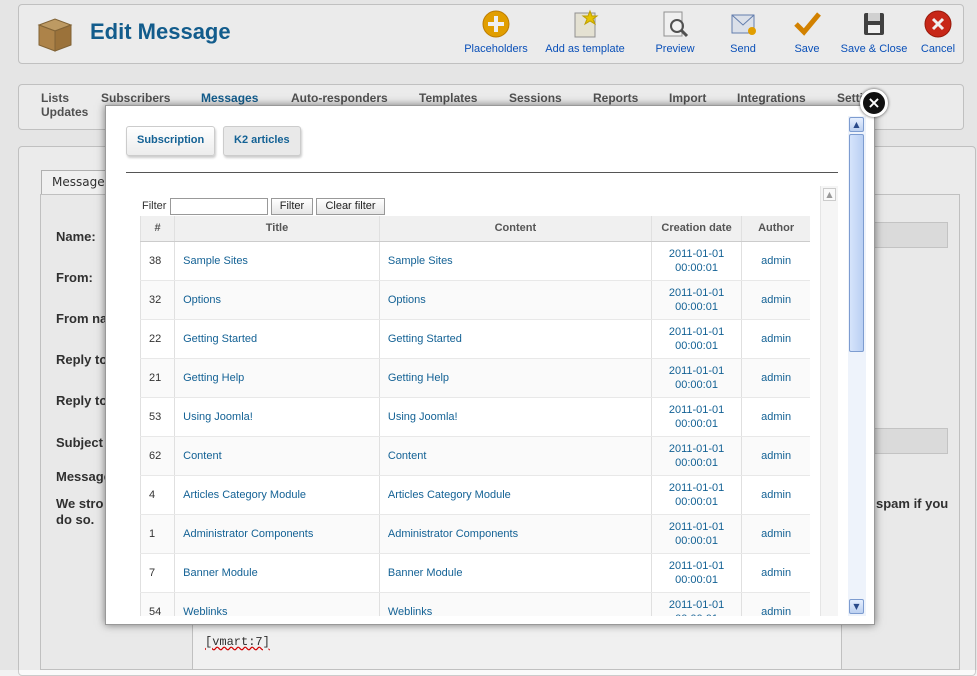 The width and height of the screenshot is (977, 676). What do you see at coordinates (515, 378) in the screenshot?
I see `row-content-link: Getting Help` at bounding box center [515, 378].